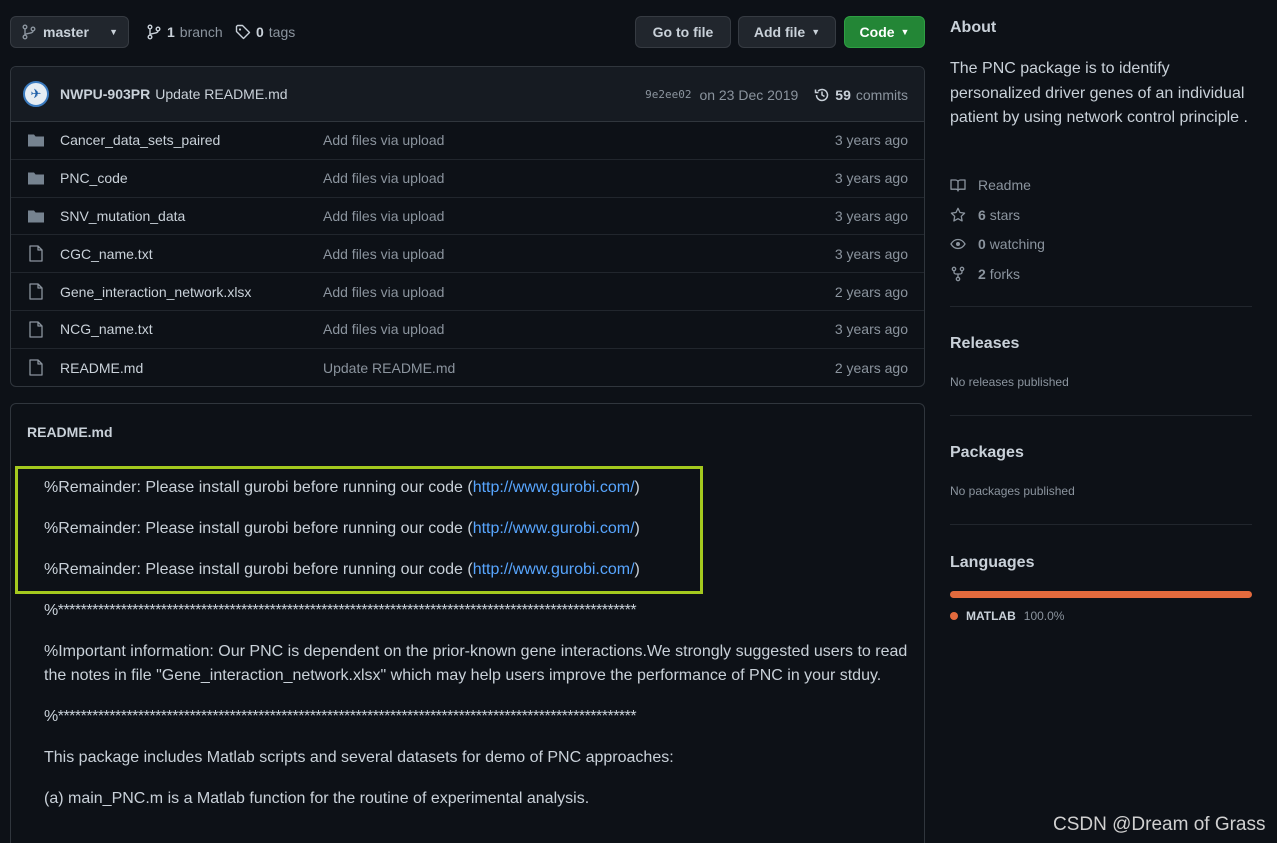 The height and width of the screenshot is (843, 1277). What do you see at coordinates (958, 274) in the screenshot?
I see `fork-icon` at bounding box center [958, 274].